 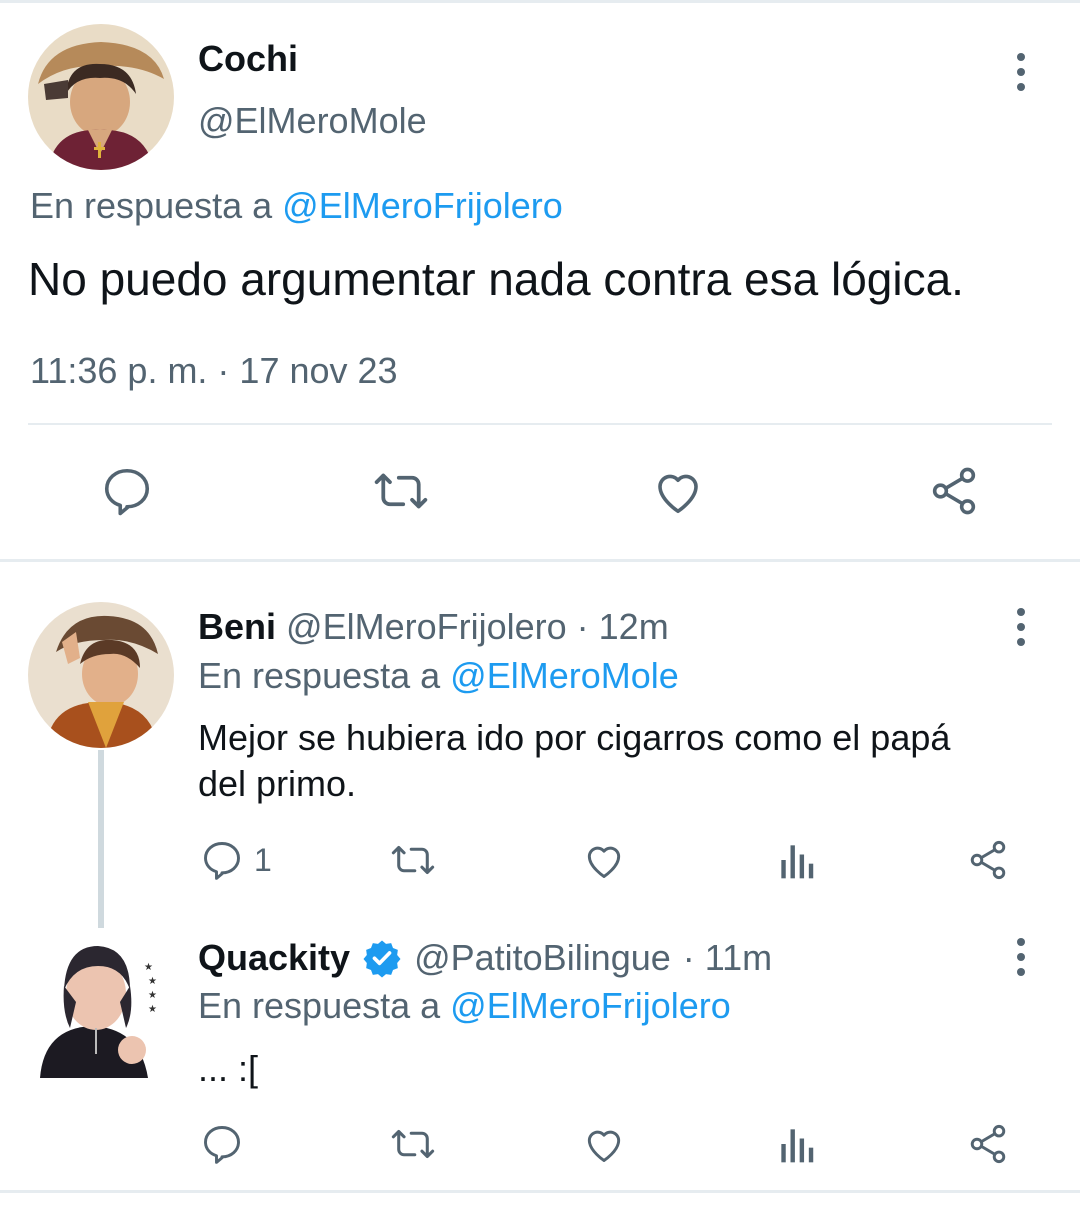 What do you see at coordinates (426, 626) in the screenshot?
I see `author-handle: @ElMeroFrijolero` at bounding box center [426, 626].